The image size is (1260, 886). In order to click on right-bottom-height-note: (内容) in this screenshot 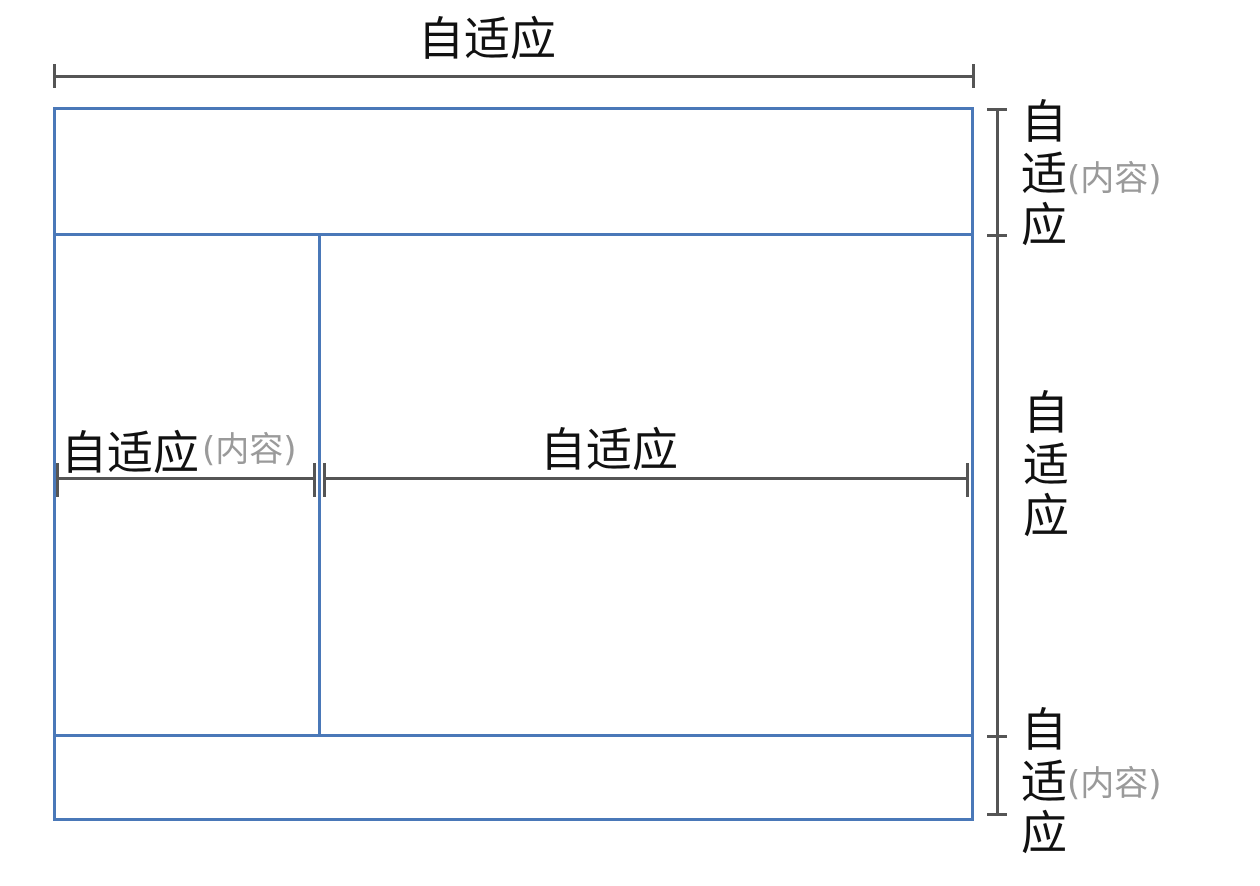, I will do `click(1114, 784)`.